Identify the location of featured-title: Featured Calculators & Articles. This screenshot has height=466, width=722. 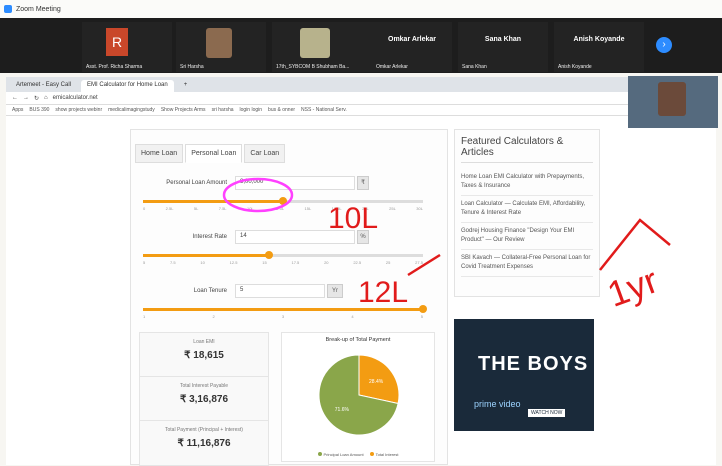
(527, 149).